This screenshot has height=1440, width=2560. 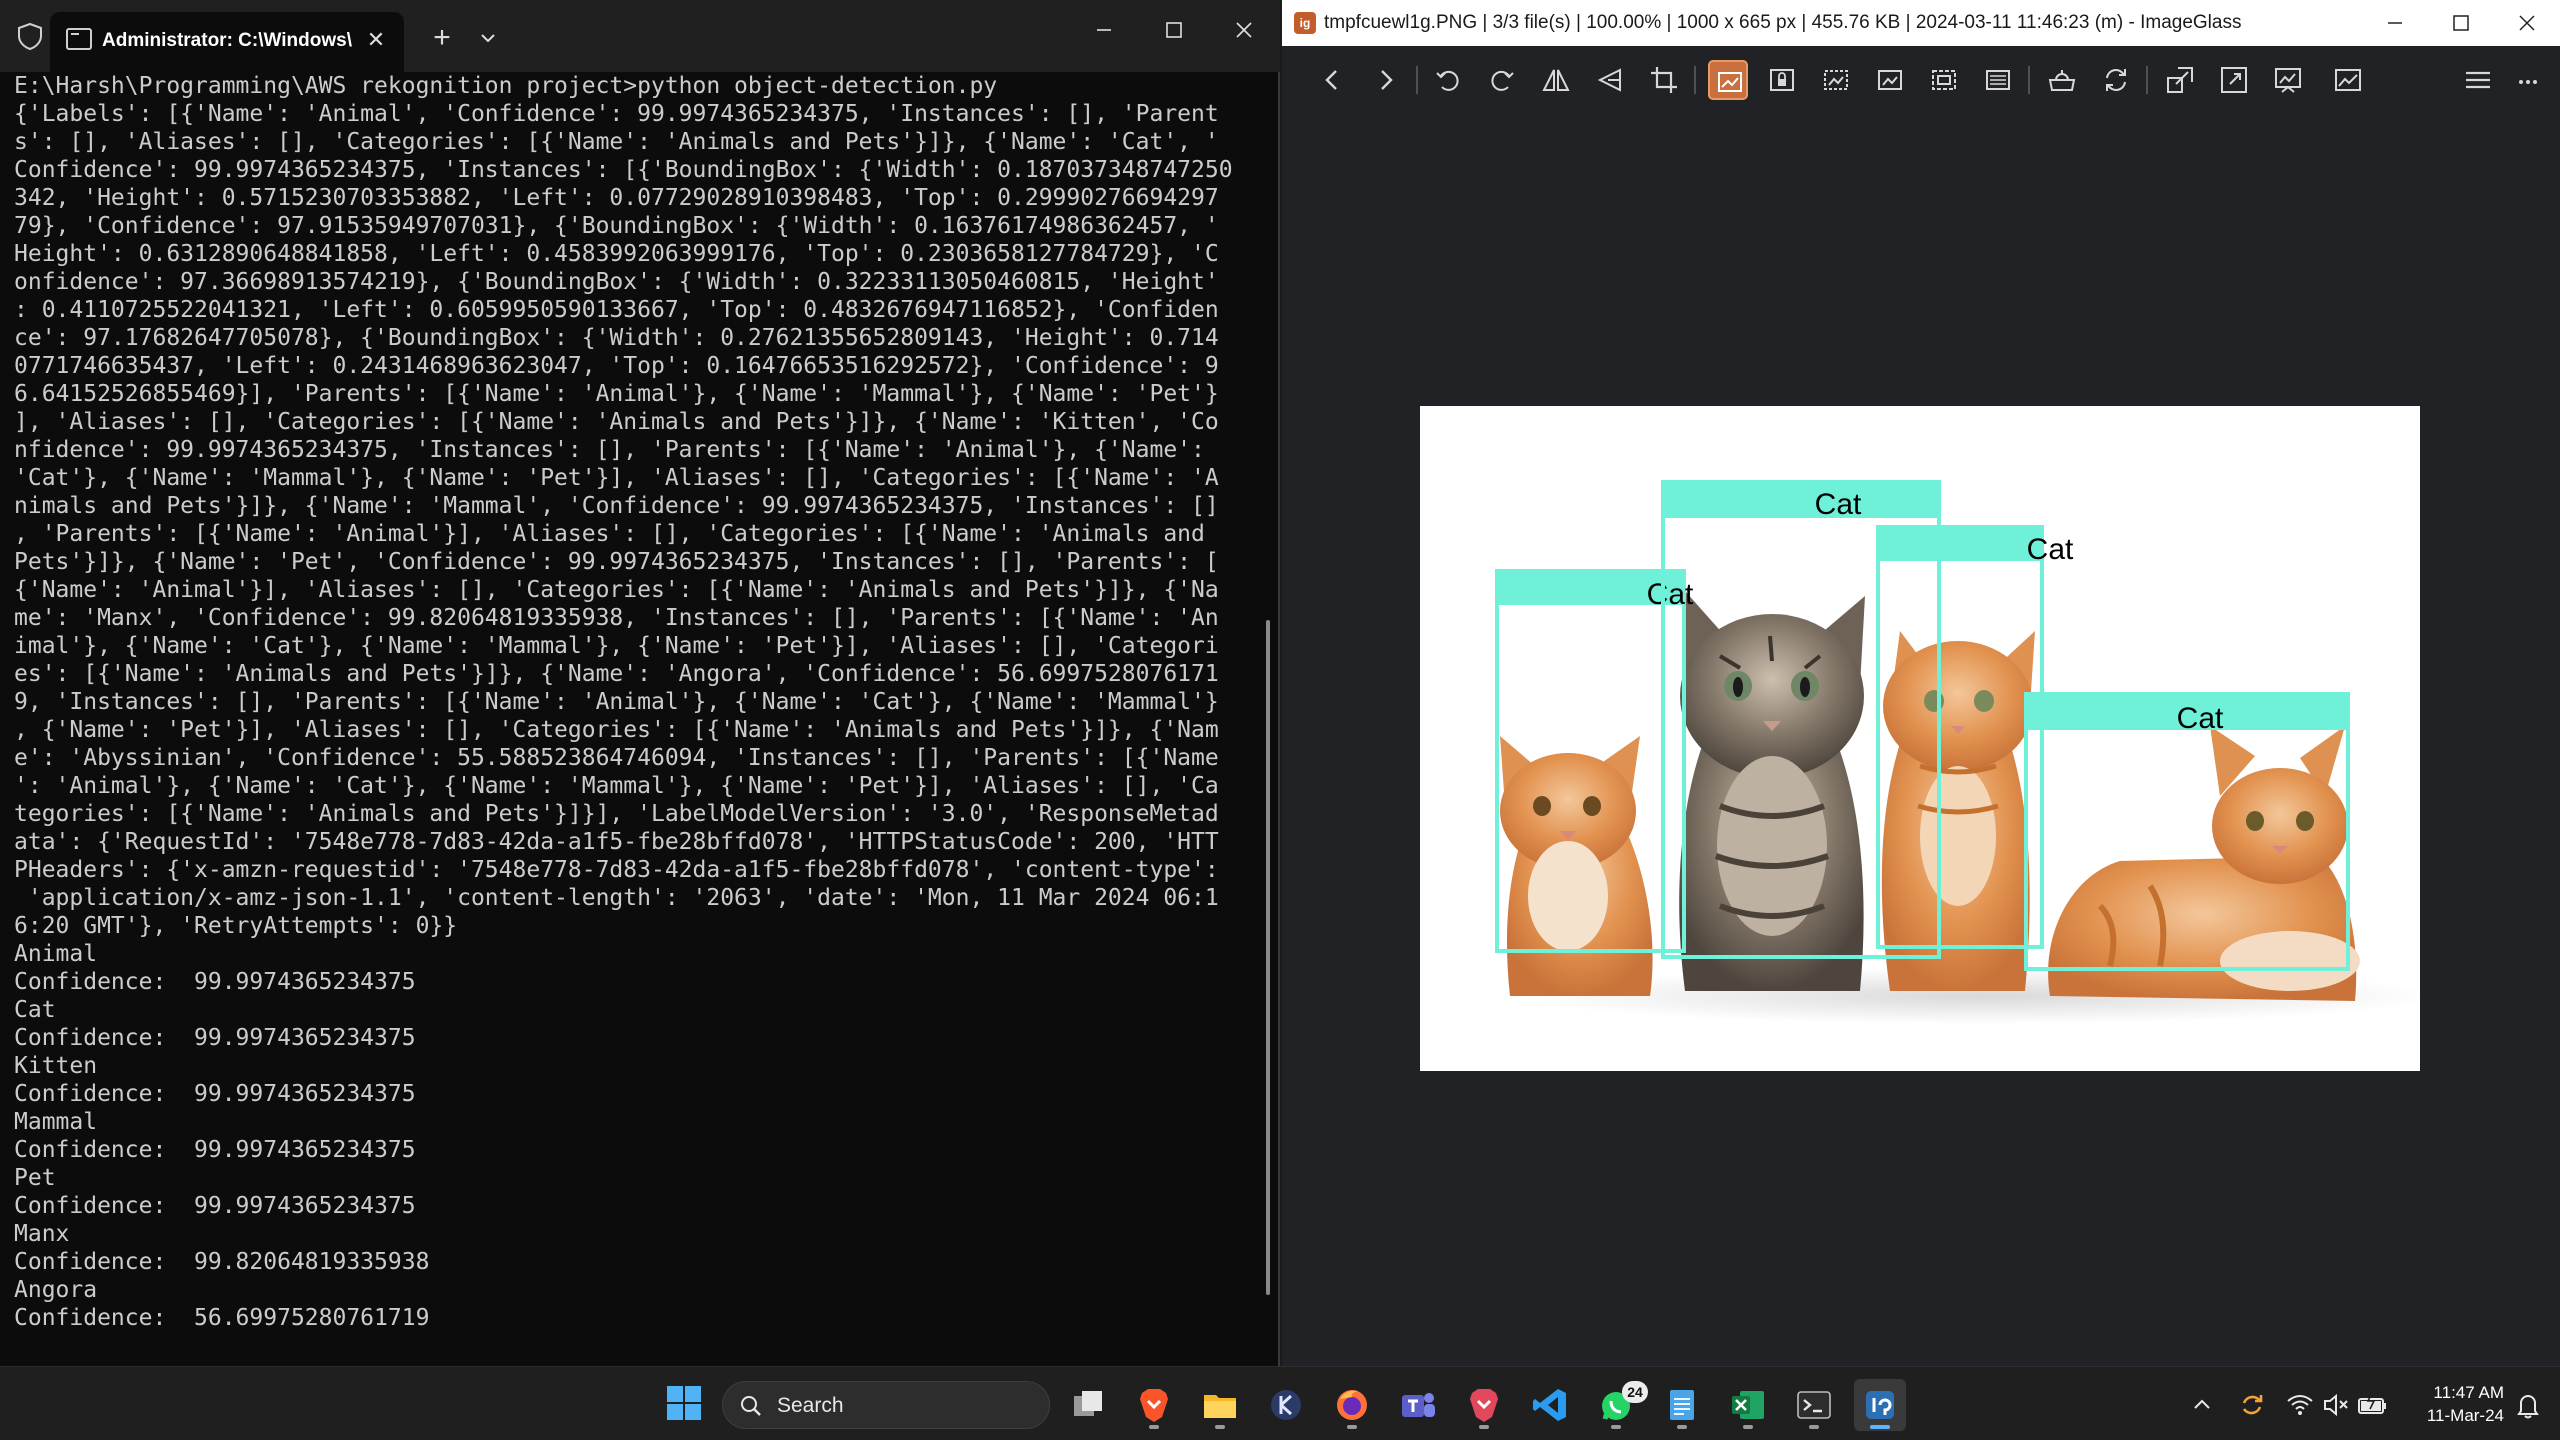 What do you see at coordinates (1635, 1392) in the screenshot?
I see `notification-badge: 24` at bounding box center [1635, 1392].